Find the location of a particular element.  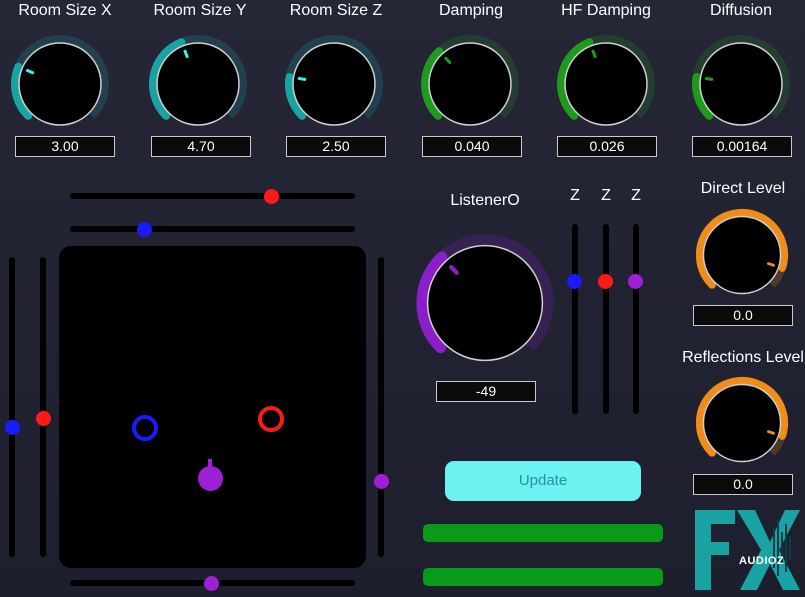

direct-level-value: 0.0 is located at coordinates (743, 315).